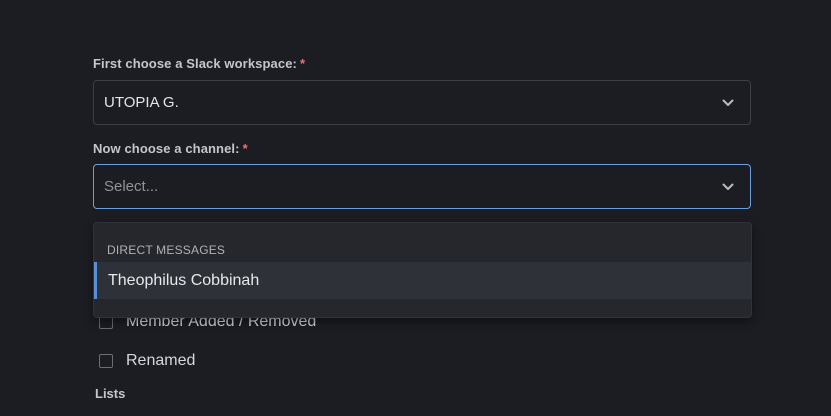  I want to click on event-option-renamed: Renamed, so click(147, 361).